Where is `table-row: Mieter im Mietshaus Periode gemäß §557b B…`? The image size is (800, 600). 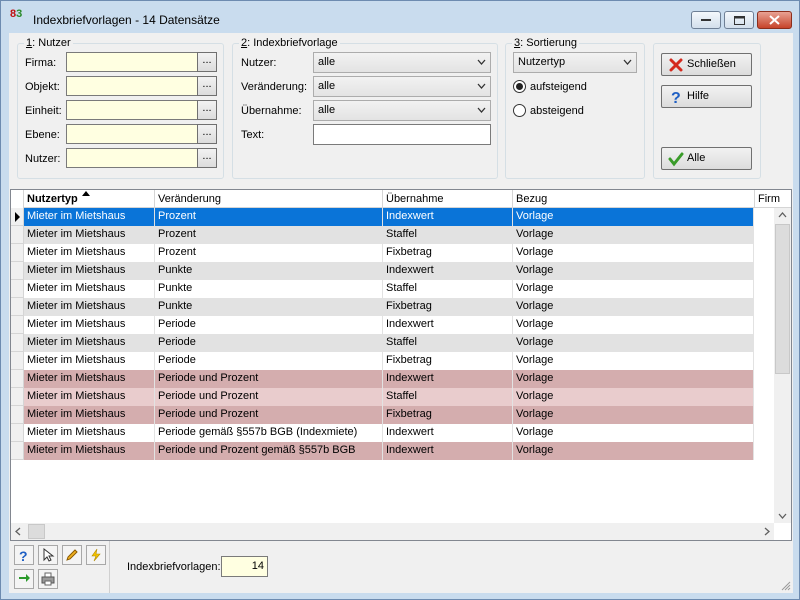
table-row: Mieter im Mietshaus Periode gemäß §557b B… is located at coordinates (382, 433).